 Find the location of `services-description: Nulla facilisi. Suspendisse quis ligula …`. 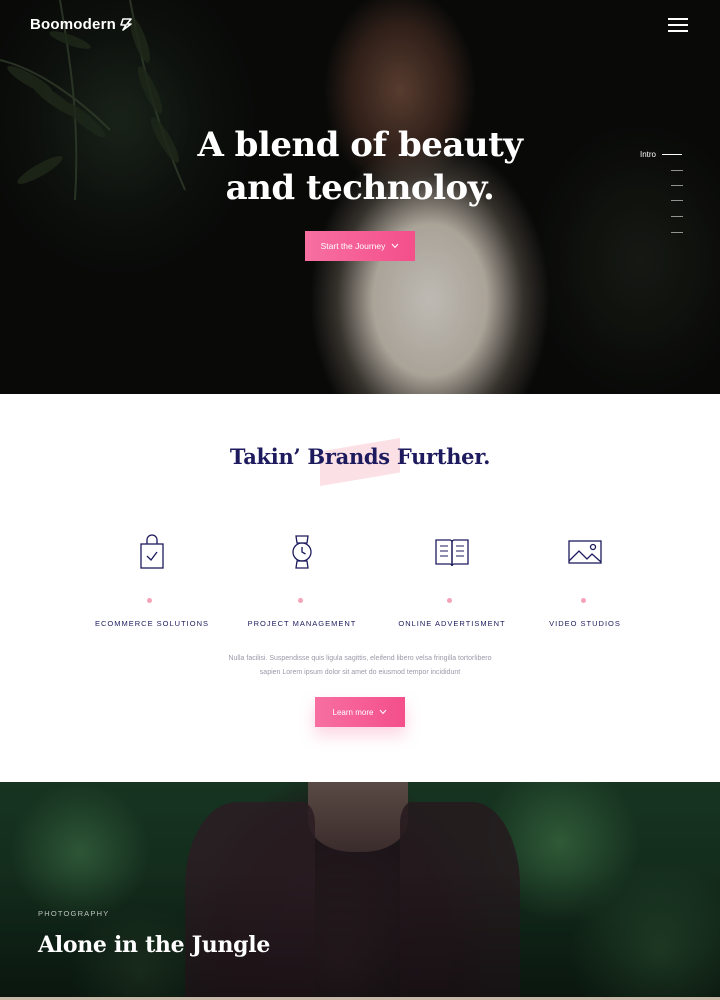

services-description: Nulla facilisi. Suspendisse quis ligula … is located at coordinates (360, 666).